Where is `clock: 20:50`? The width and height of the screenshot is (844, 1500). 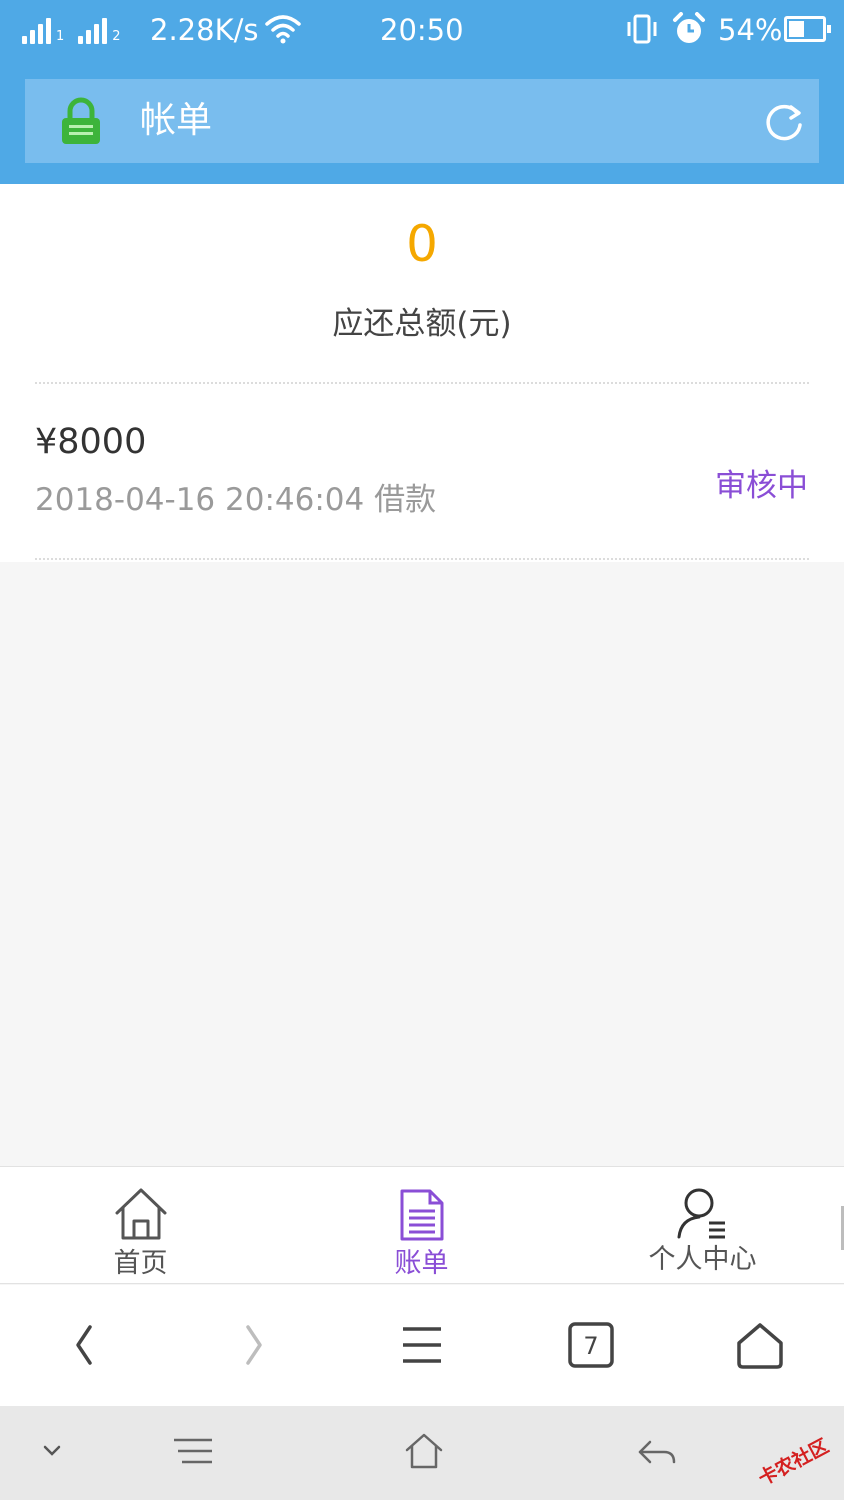 clock: 20:50 is located at coordinates (422, 30).